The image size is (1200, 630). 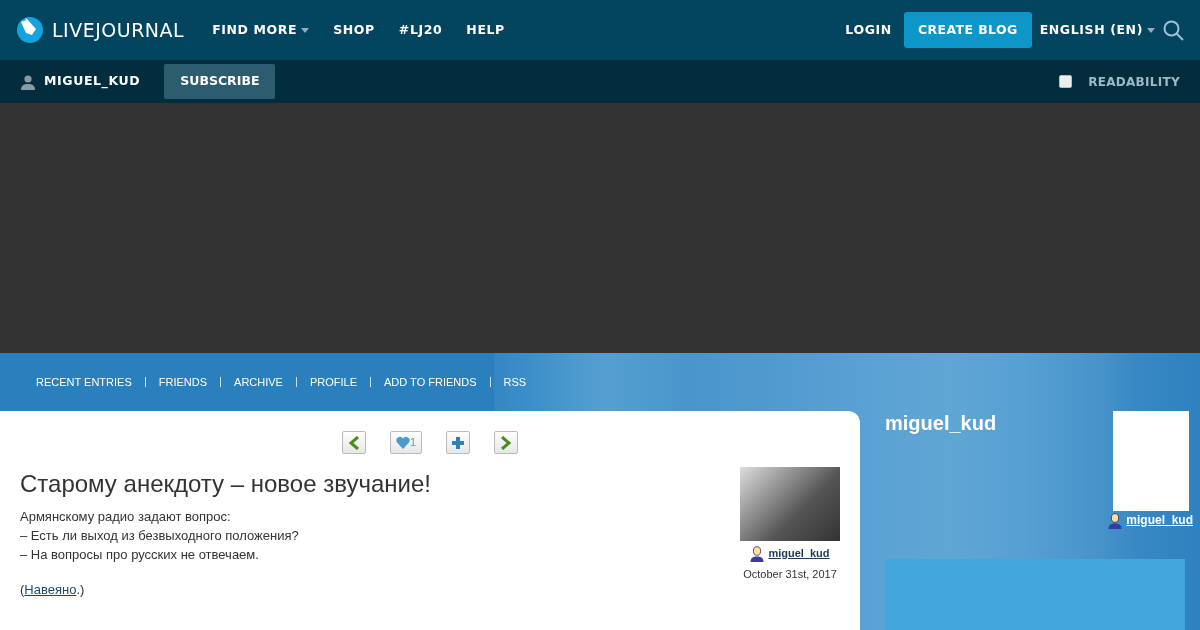 I want to click on nav-link: FIND MORE, so click(x=261, y=30).